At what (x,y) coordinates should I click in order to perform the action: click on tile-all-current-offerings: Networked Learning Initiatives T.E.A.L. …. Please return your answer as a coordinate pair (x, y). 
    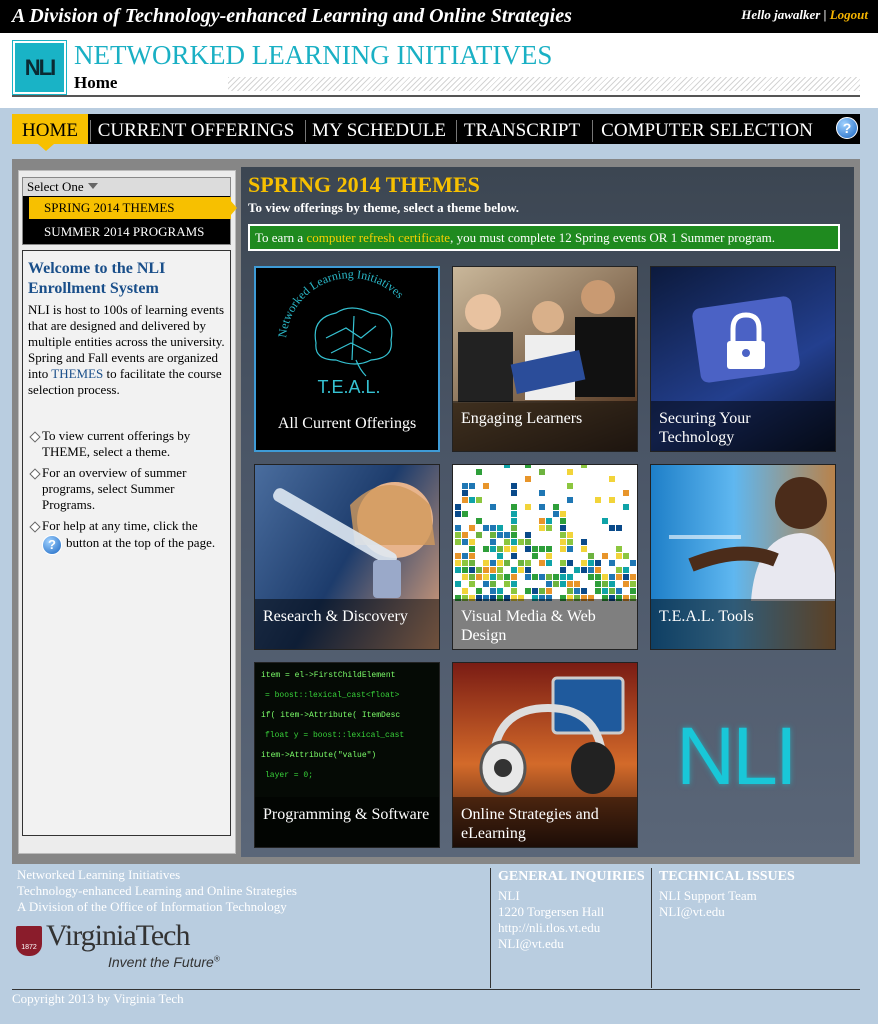
    Looking at the image, I should click on (347, 359).